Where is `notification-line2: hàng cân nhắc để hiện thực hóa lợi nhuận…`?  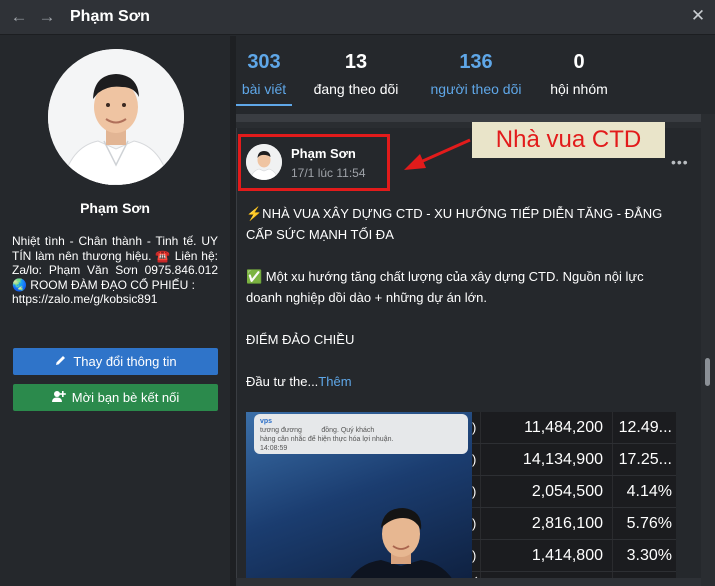 notification-line2: hàng cân nhắc để hiện thực hóa lợi nhuận… is located at coordinates (327, 439).